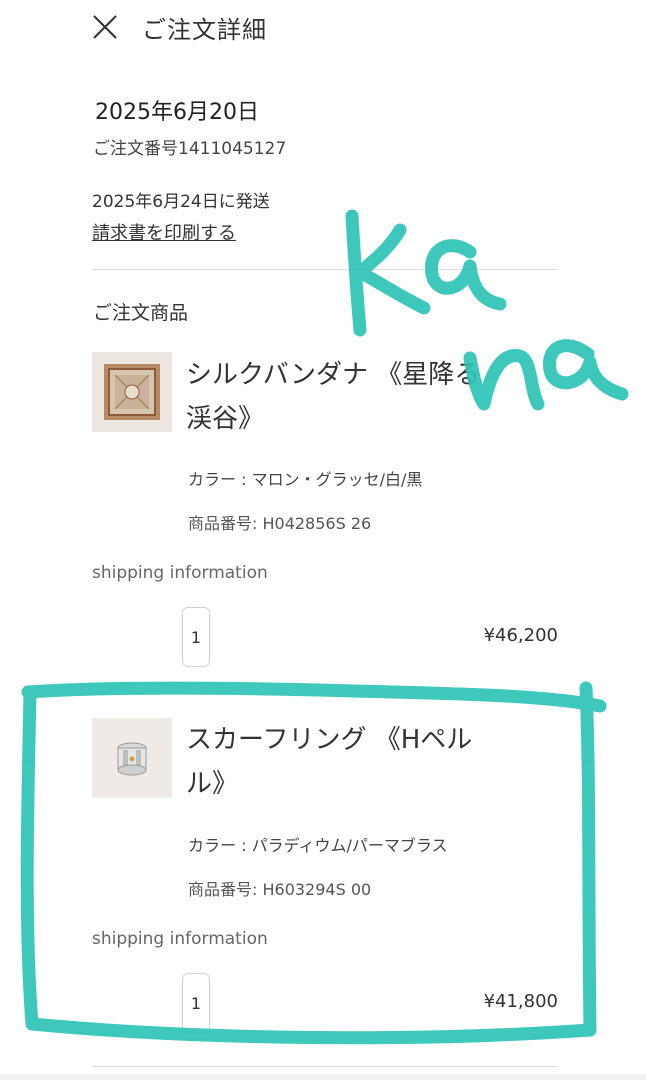 The height and width of the screenshot is (1080, 646). Describe the element at coordinates (305, 479) in the screenshot. I see `product-color: カラー : マロン・グラッセ/白/黒` at that location.